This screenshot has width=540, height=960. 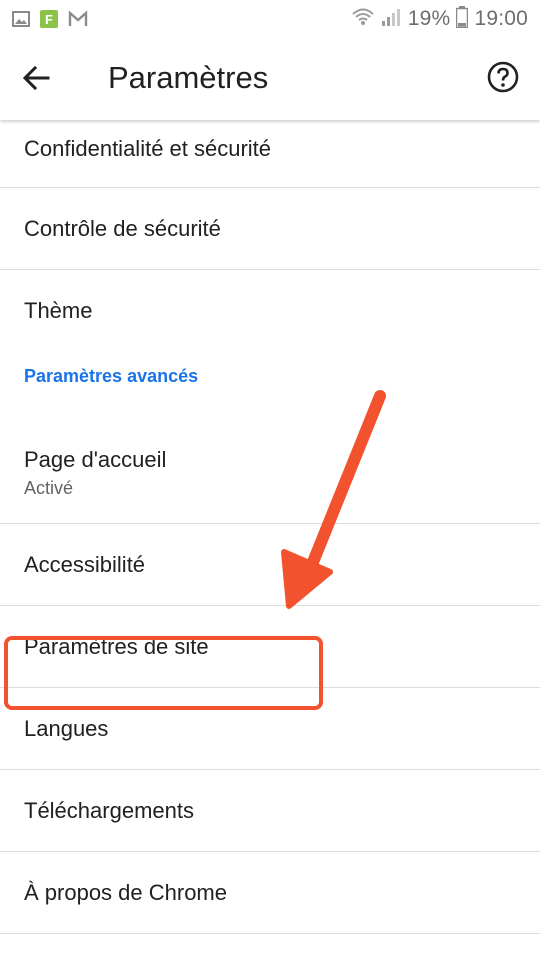 I want to click on signal-icon, so click(x=391, y=19).